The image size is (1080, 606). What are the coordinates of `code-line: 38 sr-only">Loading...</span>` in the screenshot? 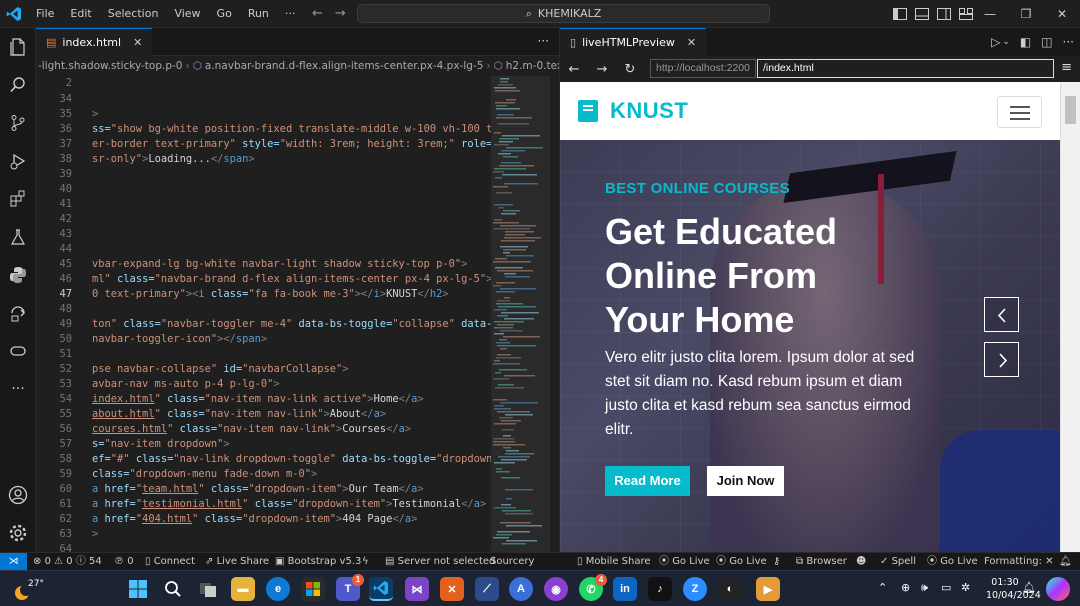 It's located at (263, 159).